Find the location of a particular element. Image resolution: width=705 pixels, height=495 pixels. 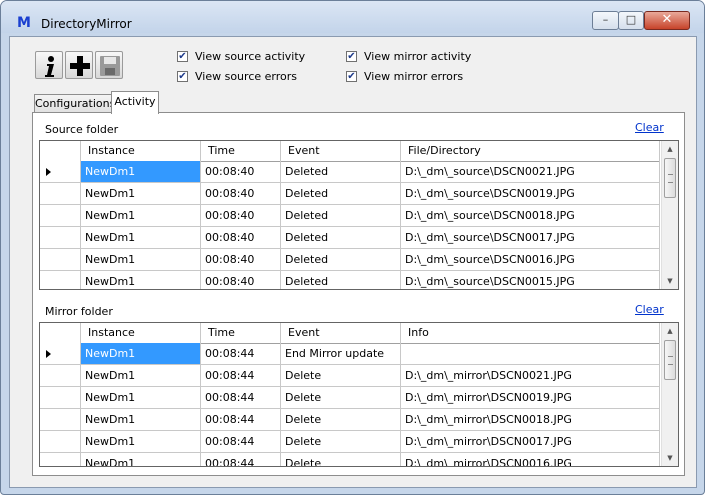

column-header-info: Info is located at coordinates (530, 333).